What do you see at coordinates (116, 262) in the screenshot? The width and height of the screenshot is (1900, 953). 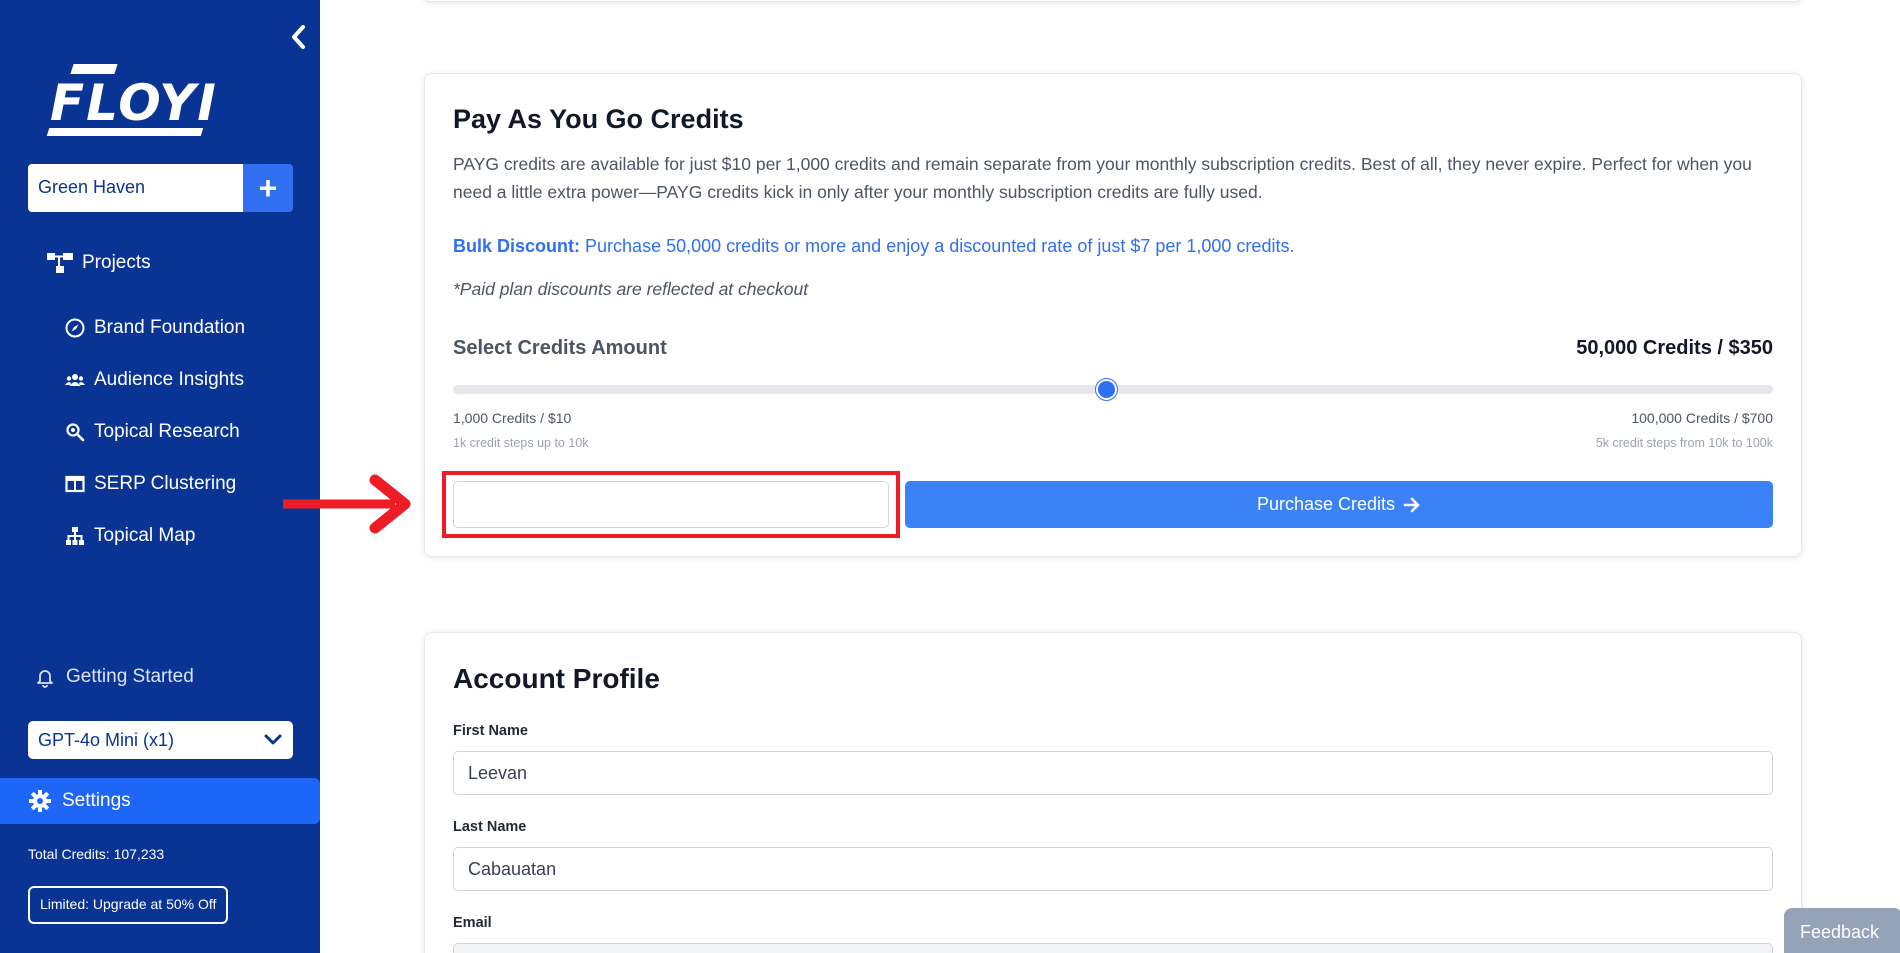 I see `sidebar-item-label: Projects` at bounding box center [116, 262].